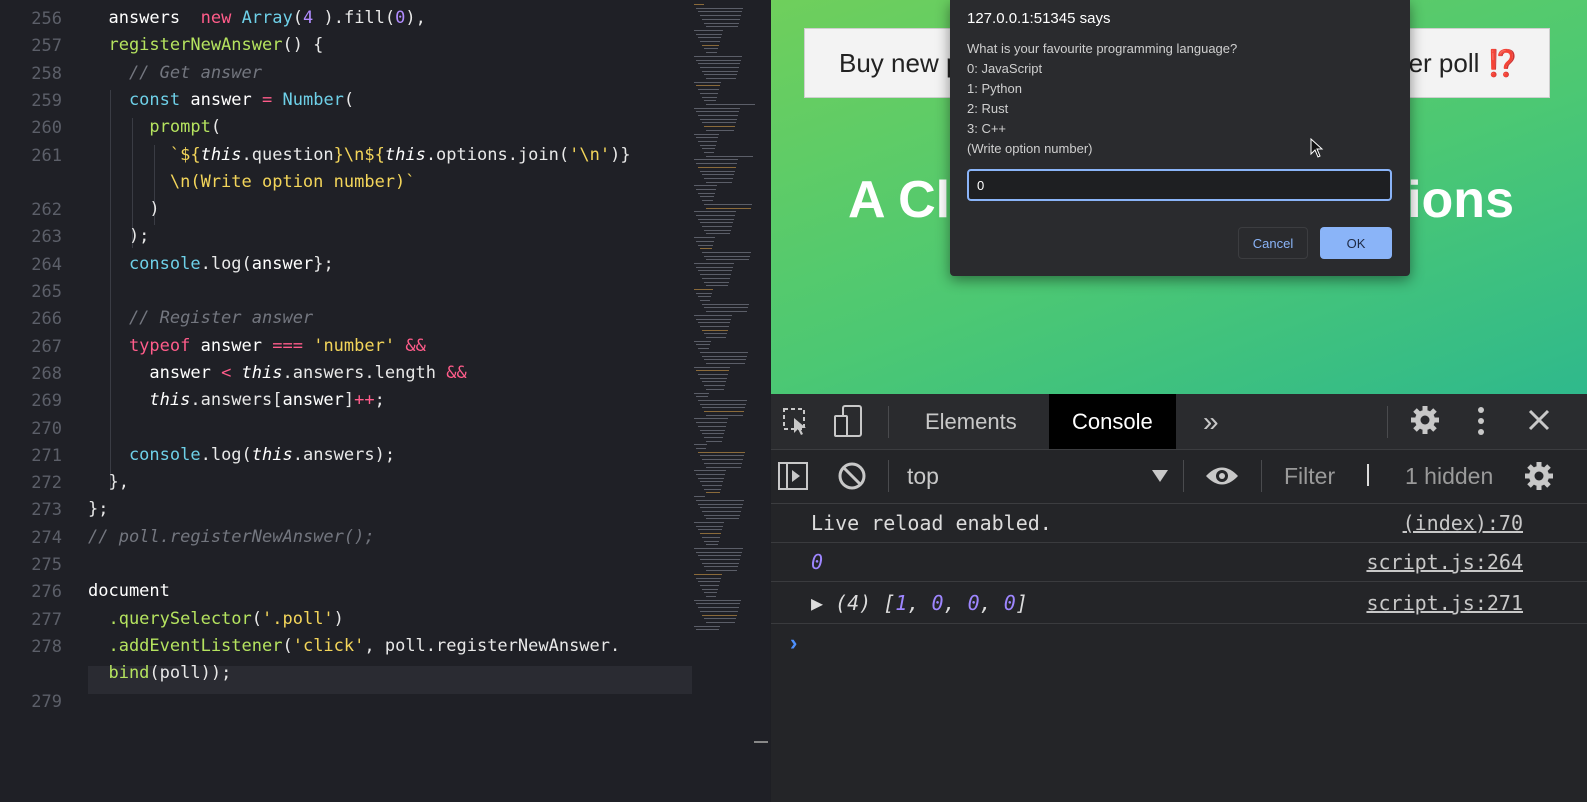 The image size is (1587, 802). I want to click on text-caret, so click(1368, 475).